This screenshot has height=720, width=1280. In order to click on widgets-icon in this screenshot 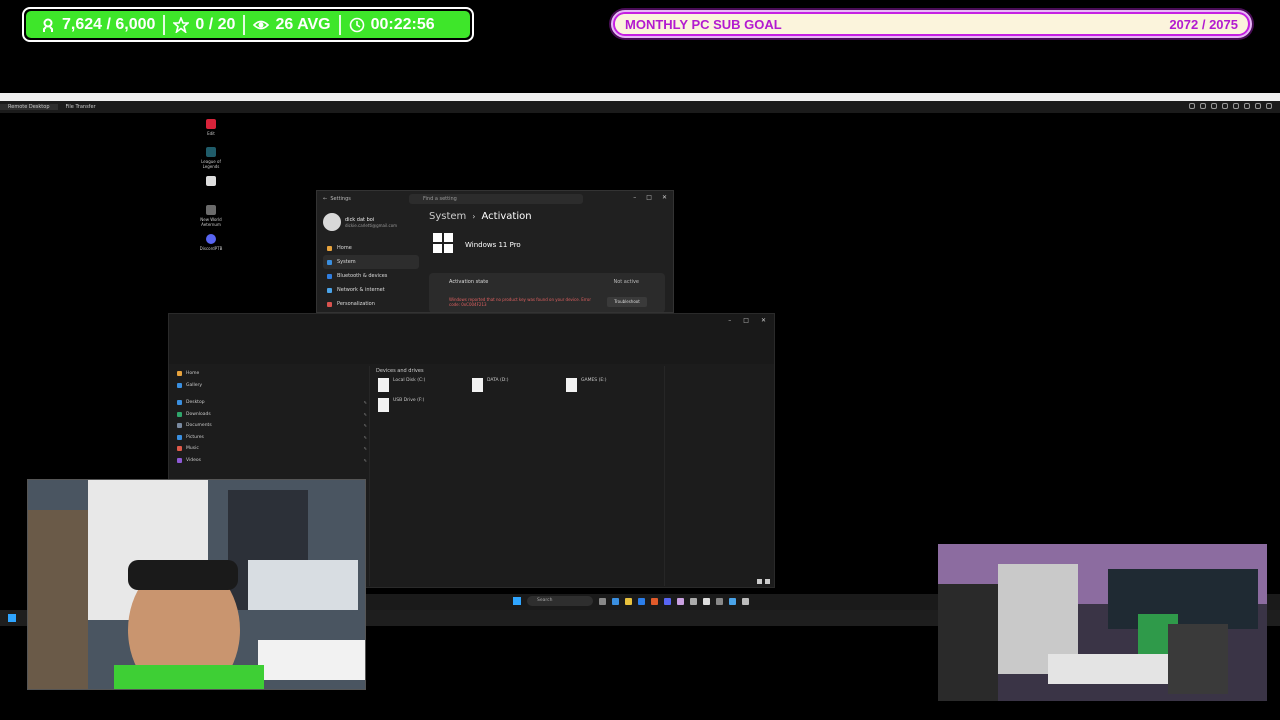, I will do `click(615, 601)`.